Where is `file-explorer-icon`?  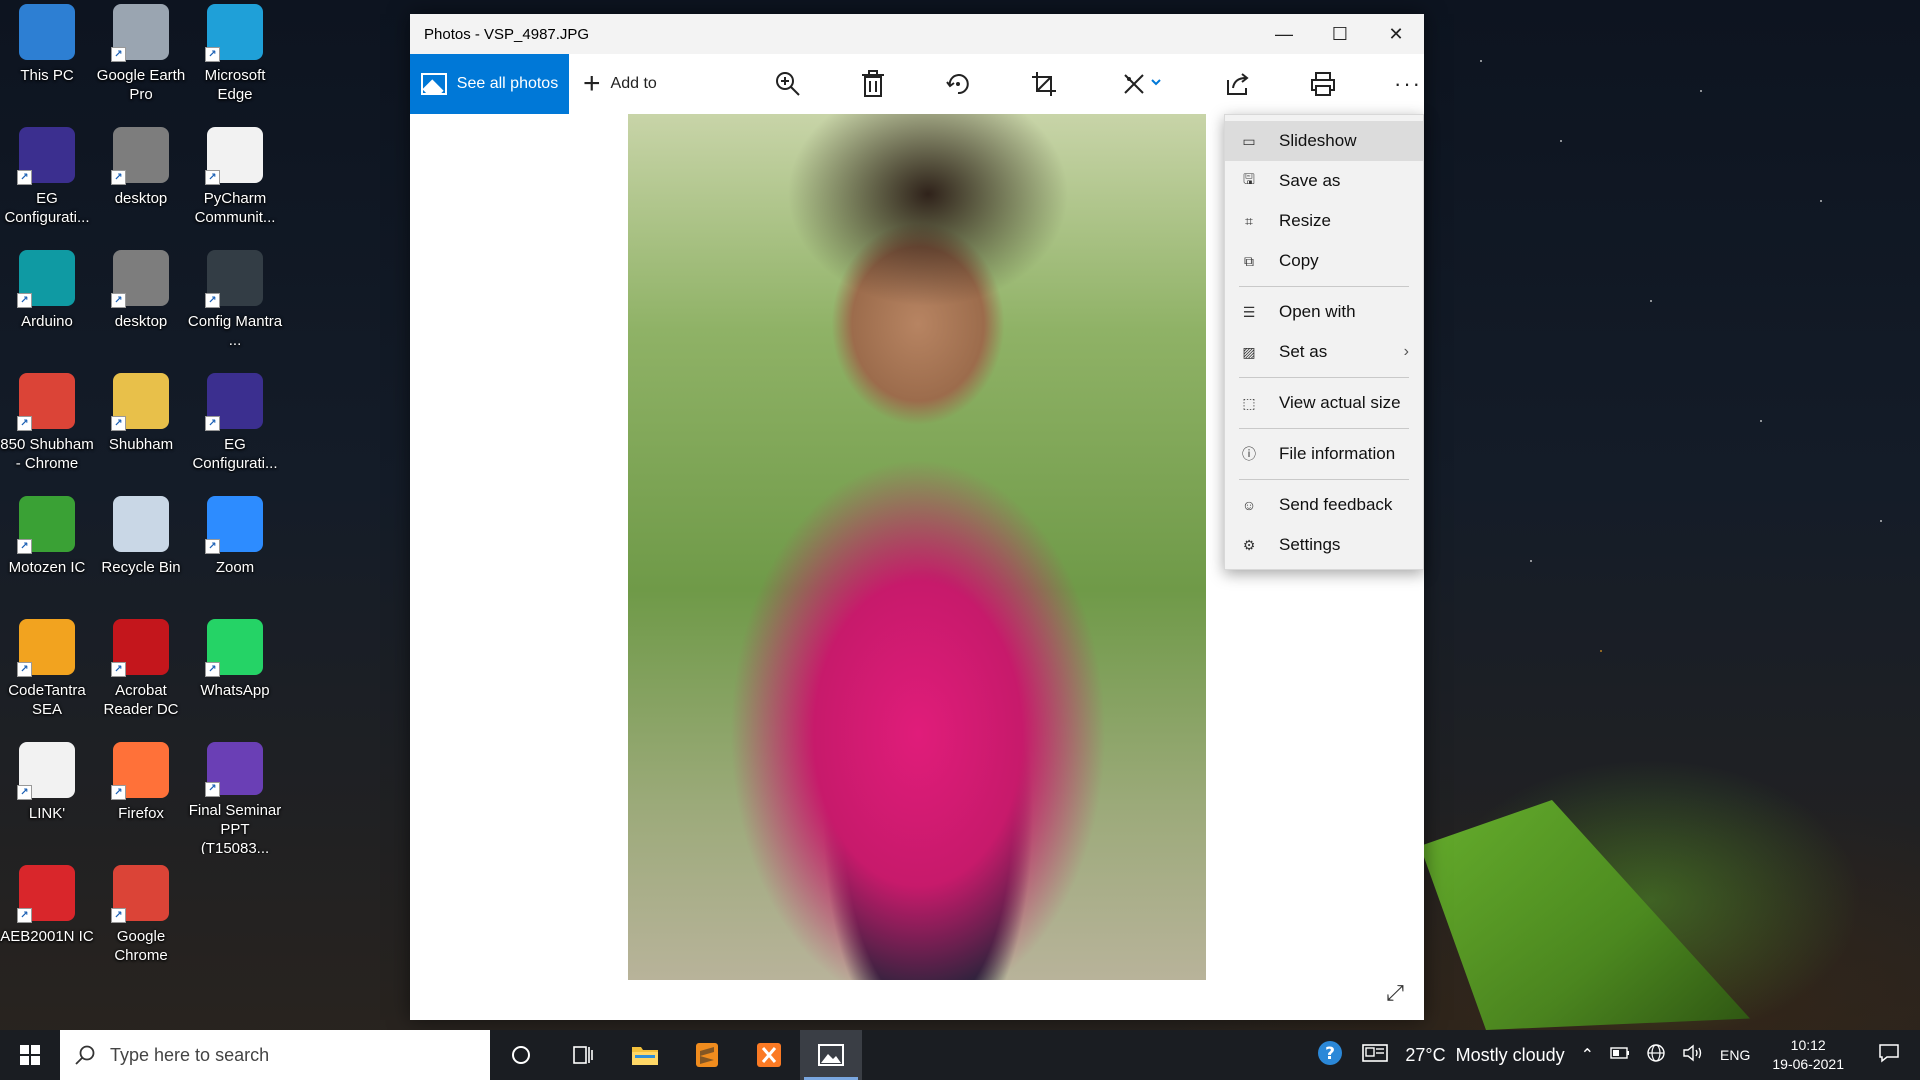
file-explorer-icon is located at coordinates (645, 1055).